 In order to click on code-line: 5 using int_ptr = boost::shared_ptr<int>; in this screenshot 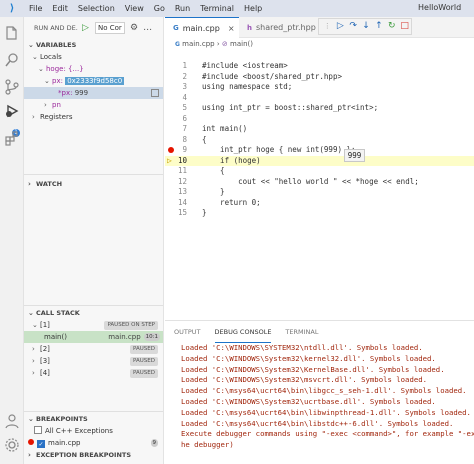, I will do `click(319, 108)`.